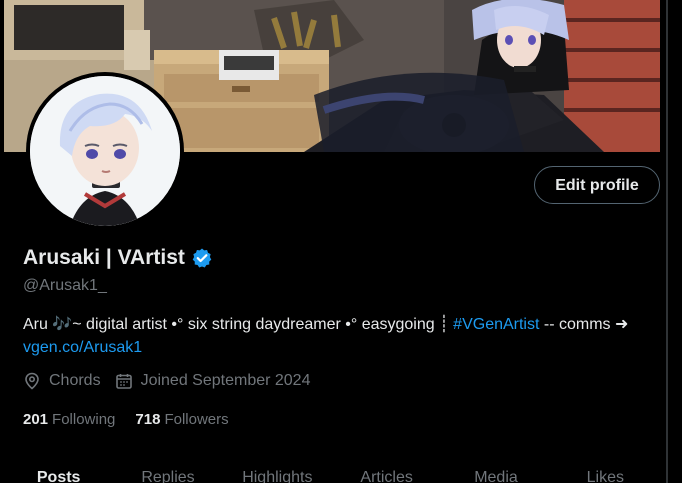 The height and width of the screenshot is (483, 682). I want to click on following-label: Following, so click(84, 419).